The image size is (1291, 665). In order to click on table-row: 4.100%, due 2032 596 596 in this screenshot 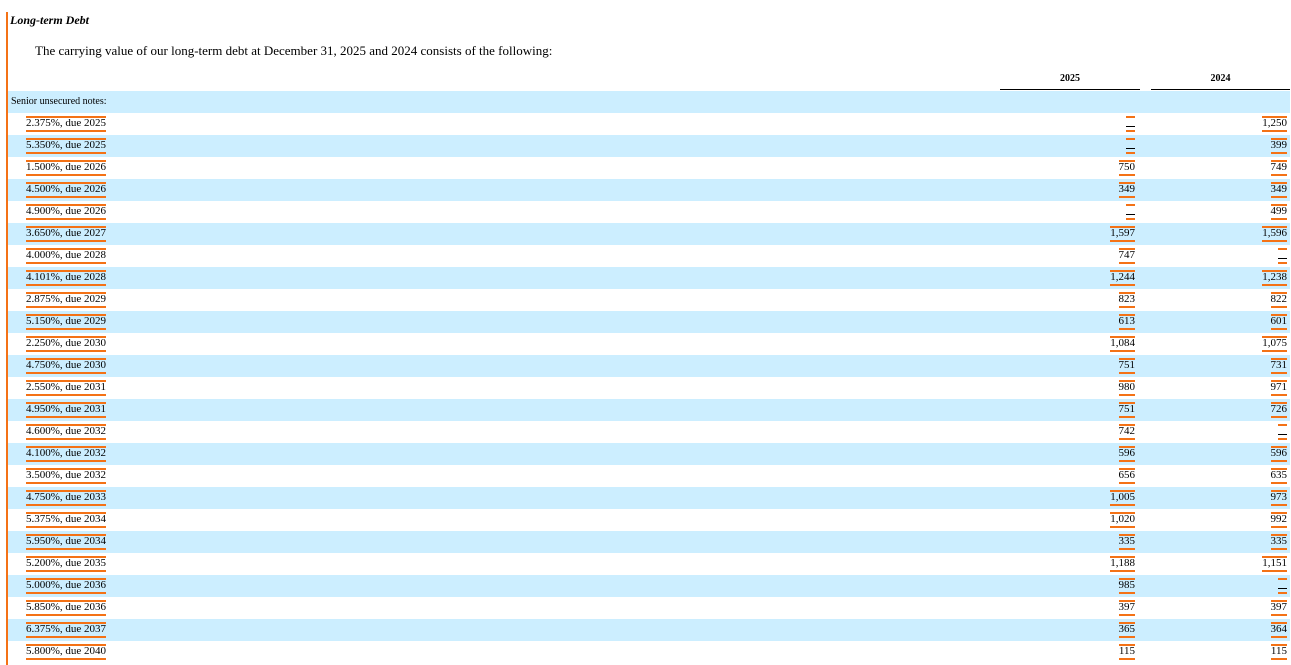, I will do `click(649, 454)`.